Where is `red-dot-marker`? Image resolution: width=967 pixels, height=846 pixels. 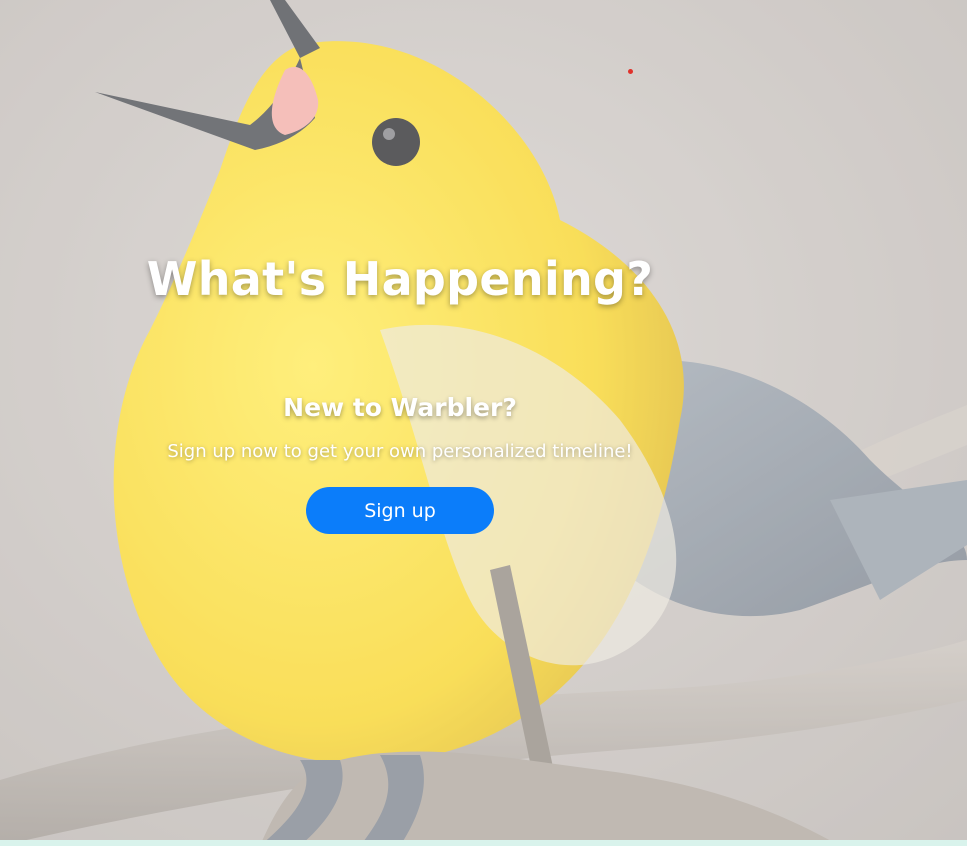
red-dot-marker is located at coordinates (630, 71).